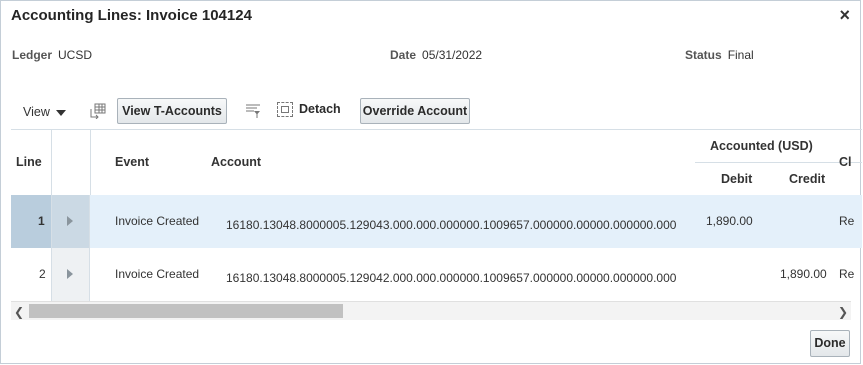  I want to click on status-value: Final, so click(740, 55).